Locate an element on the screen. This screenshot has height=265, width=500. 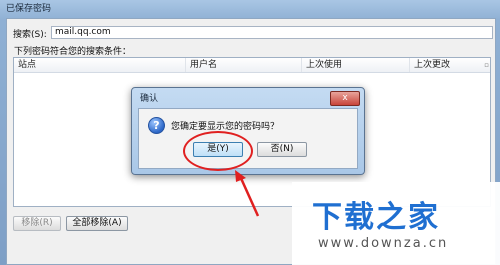
watermark-logo: 下载之家 is located at coordinates (376, 217).